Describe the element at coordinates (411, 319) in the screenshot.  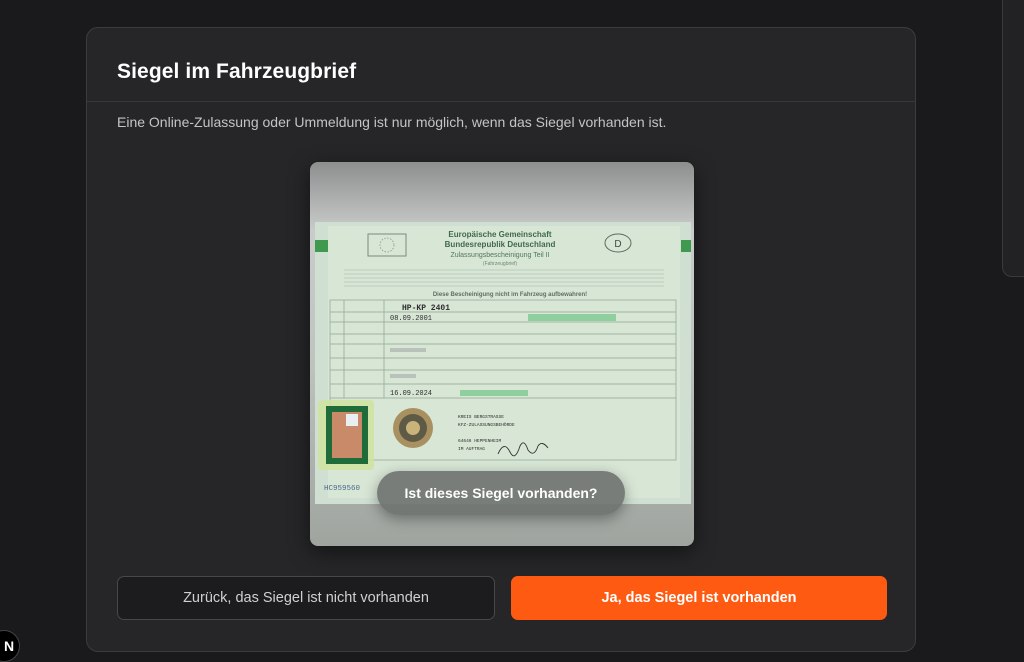
I see `doc-date-first: 08.09.2001` at that location.